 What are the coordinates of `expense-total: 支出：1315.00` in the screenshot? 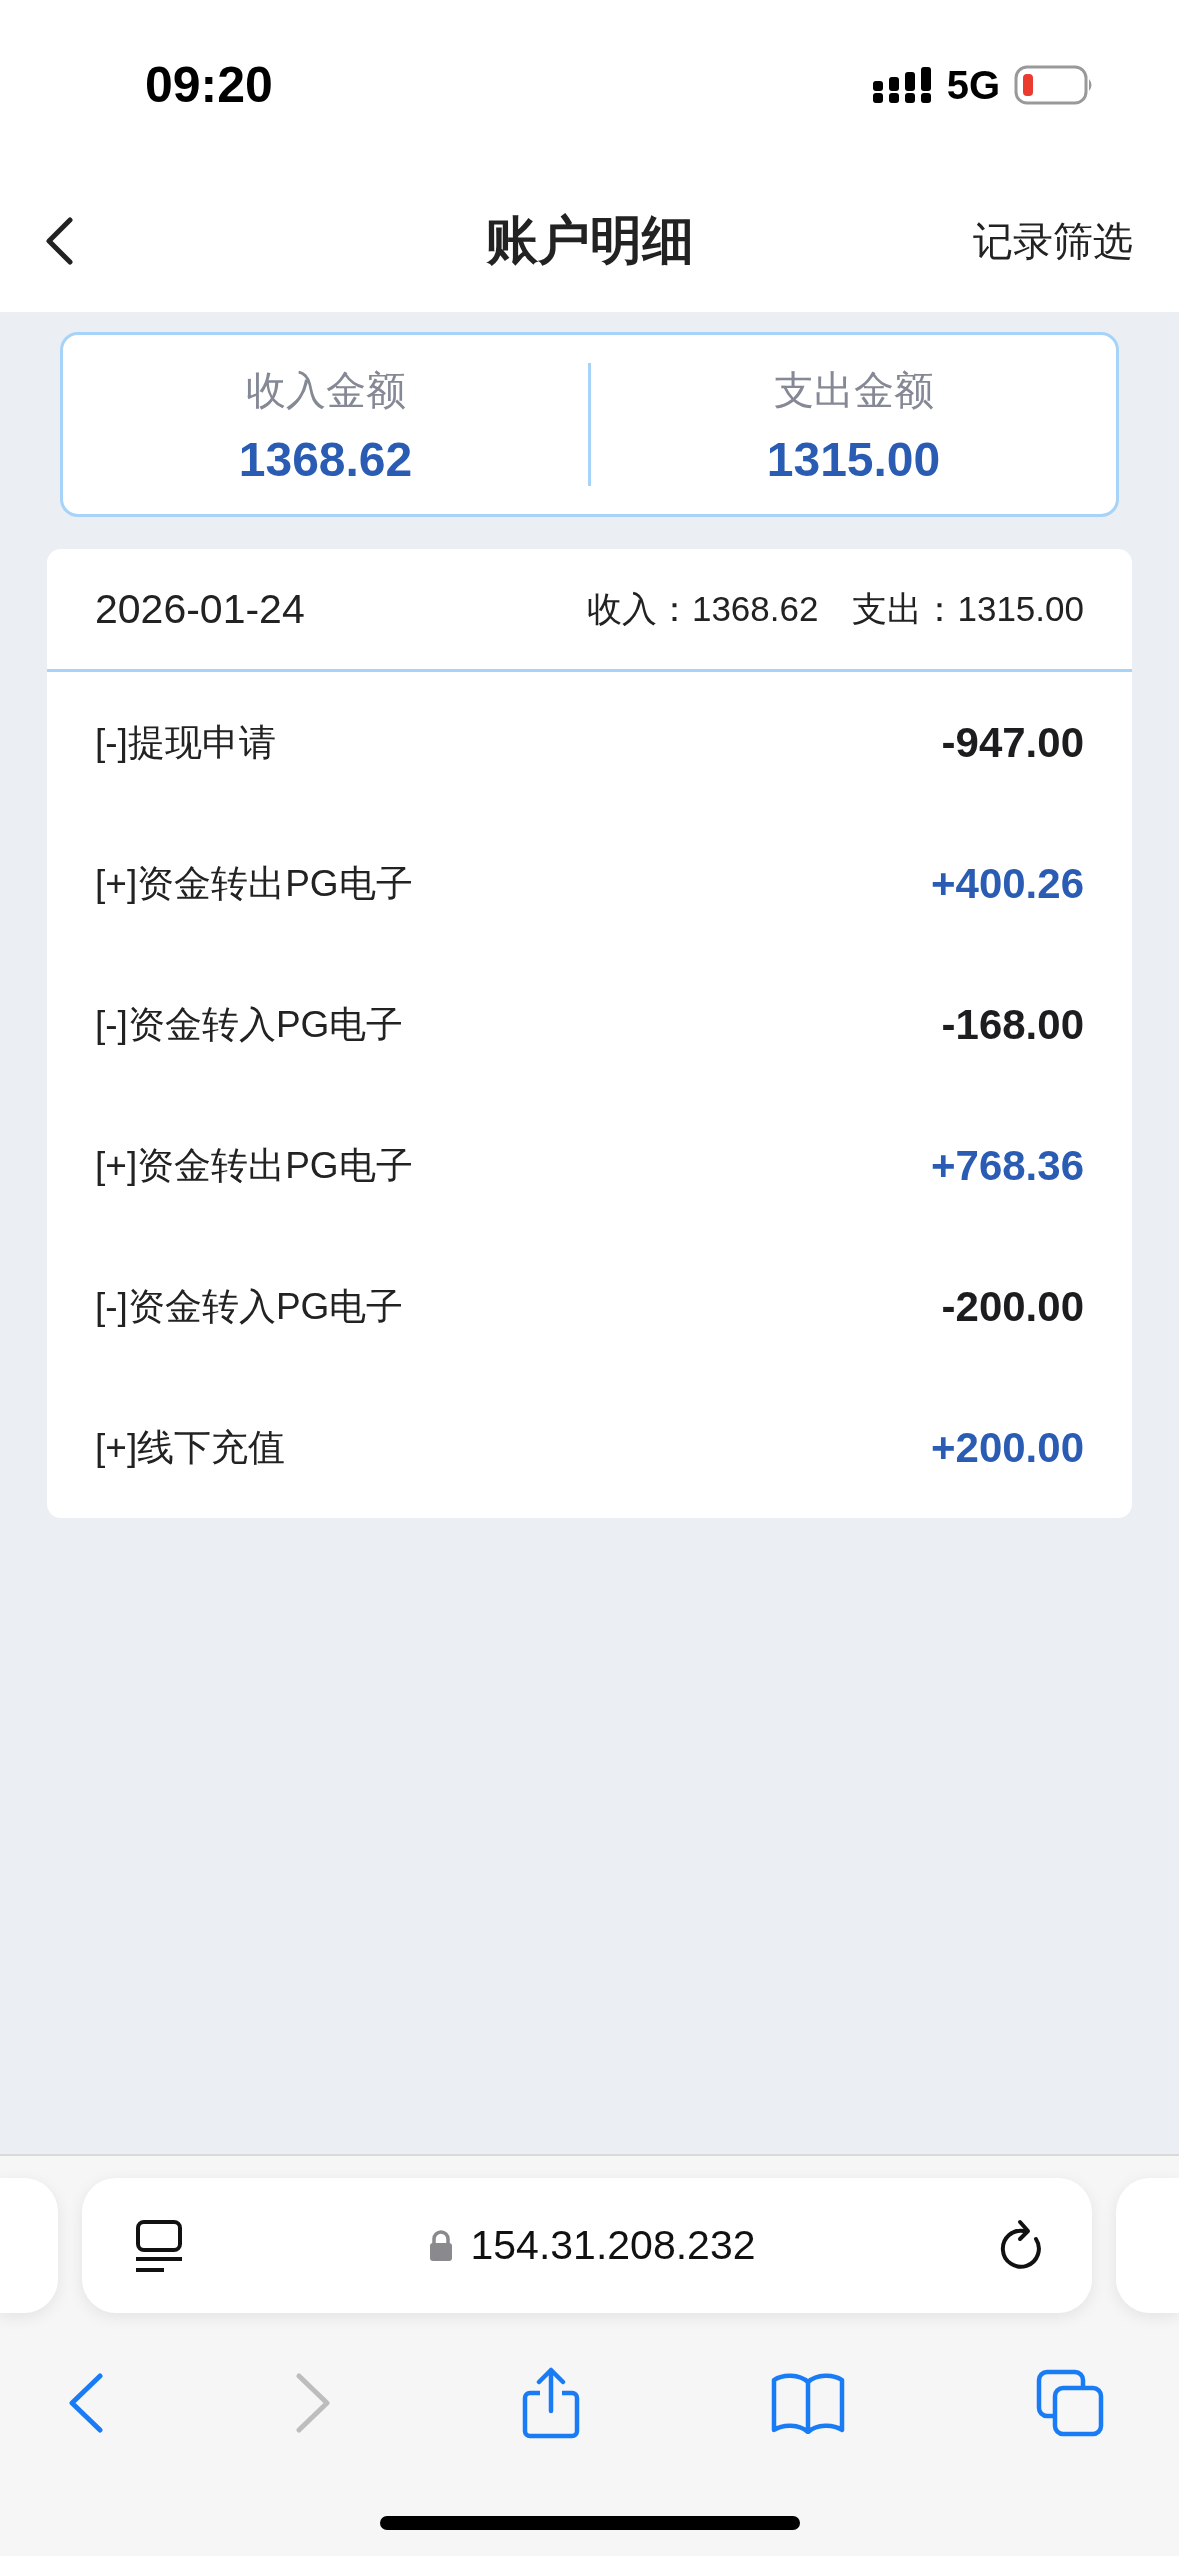 It's located at (968, 608).